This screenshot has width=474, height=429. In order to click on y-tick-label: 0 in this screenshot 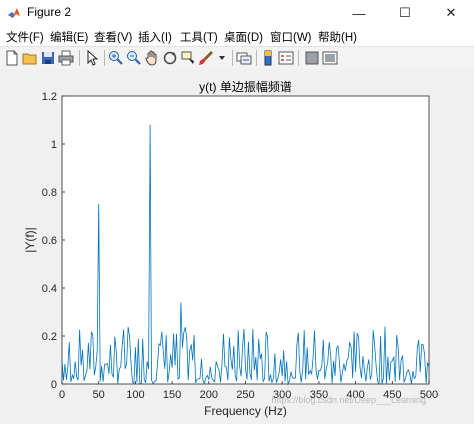, I will do `click(54, 385)`.